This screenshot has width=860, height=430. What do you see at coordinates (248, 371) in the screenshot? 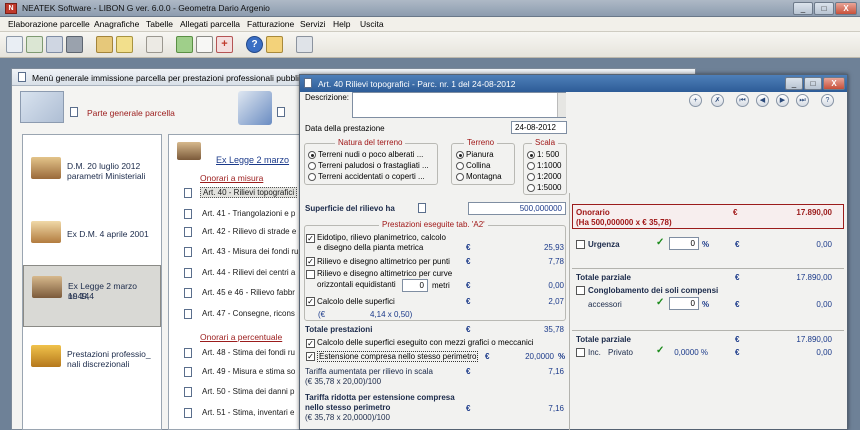
I see `article-49: Art. 49 - Misura e stima so` at bounding box center [248, 371].